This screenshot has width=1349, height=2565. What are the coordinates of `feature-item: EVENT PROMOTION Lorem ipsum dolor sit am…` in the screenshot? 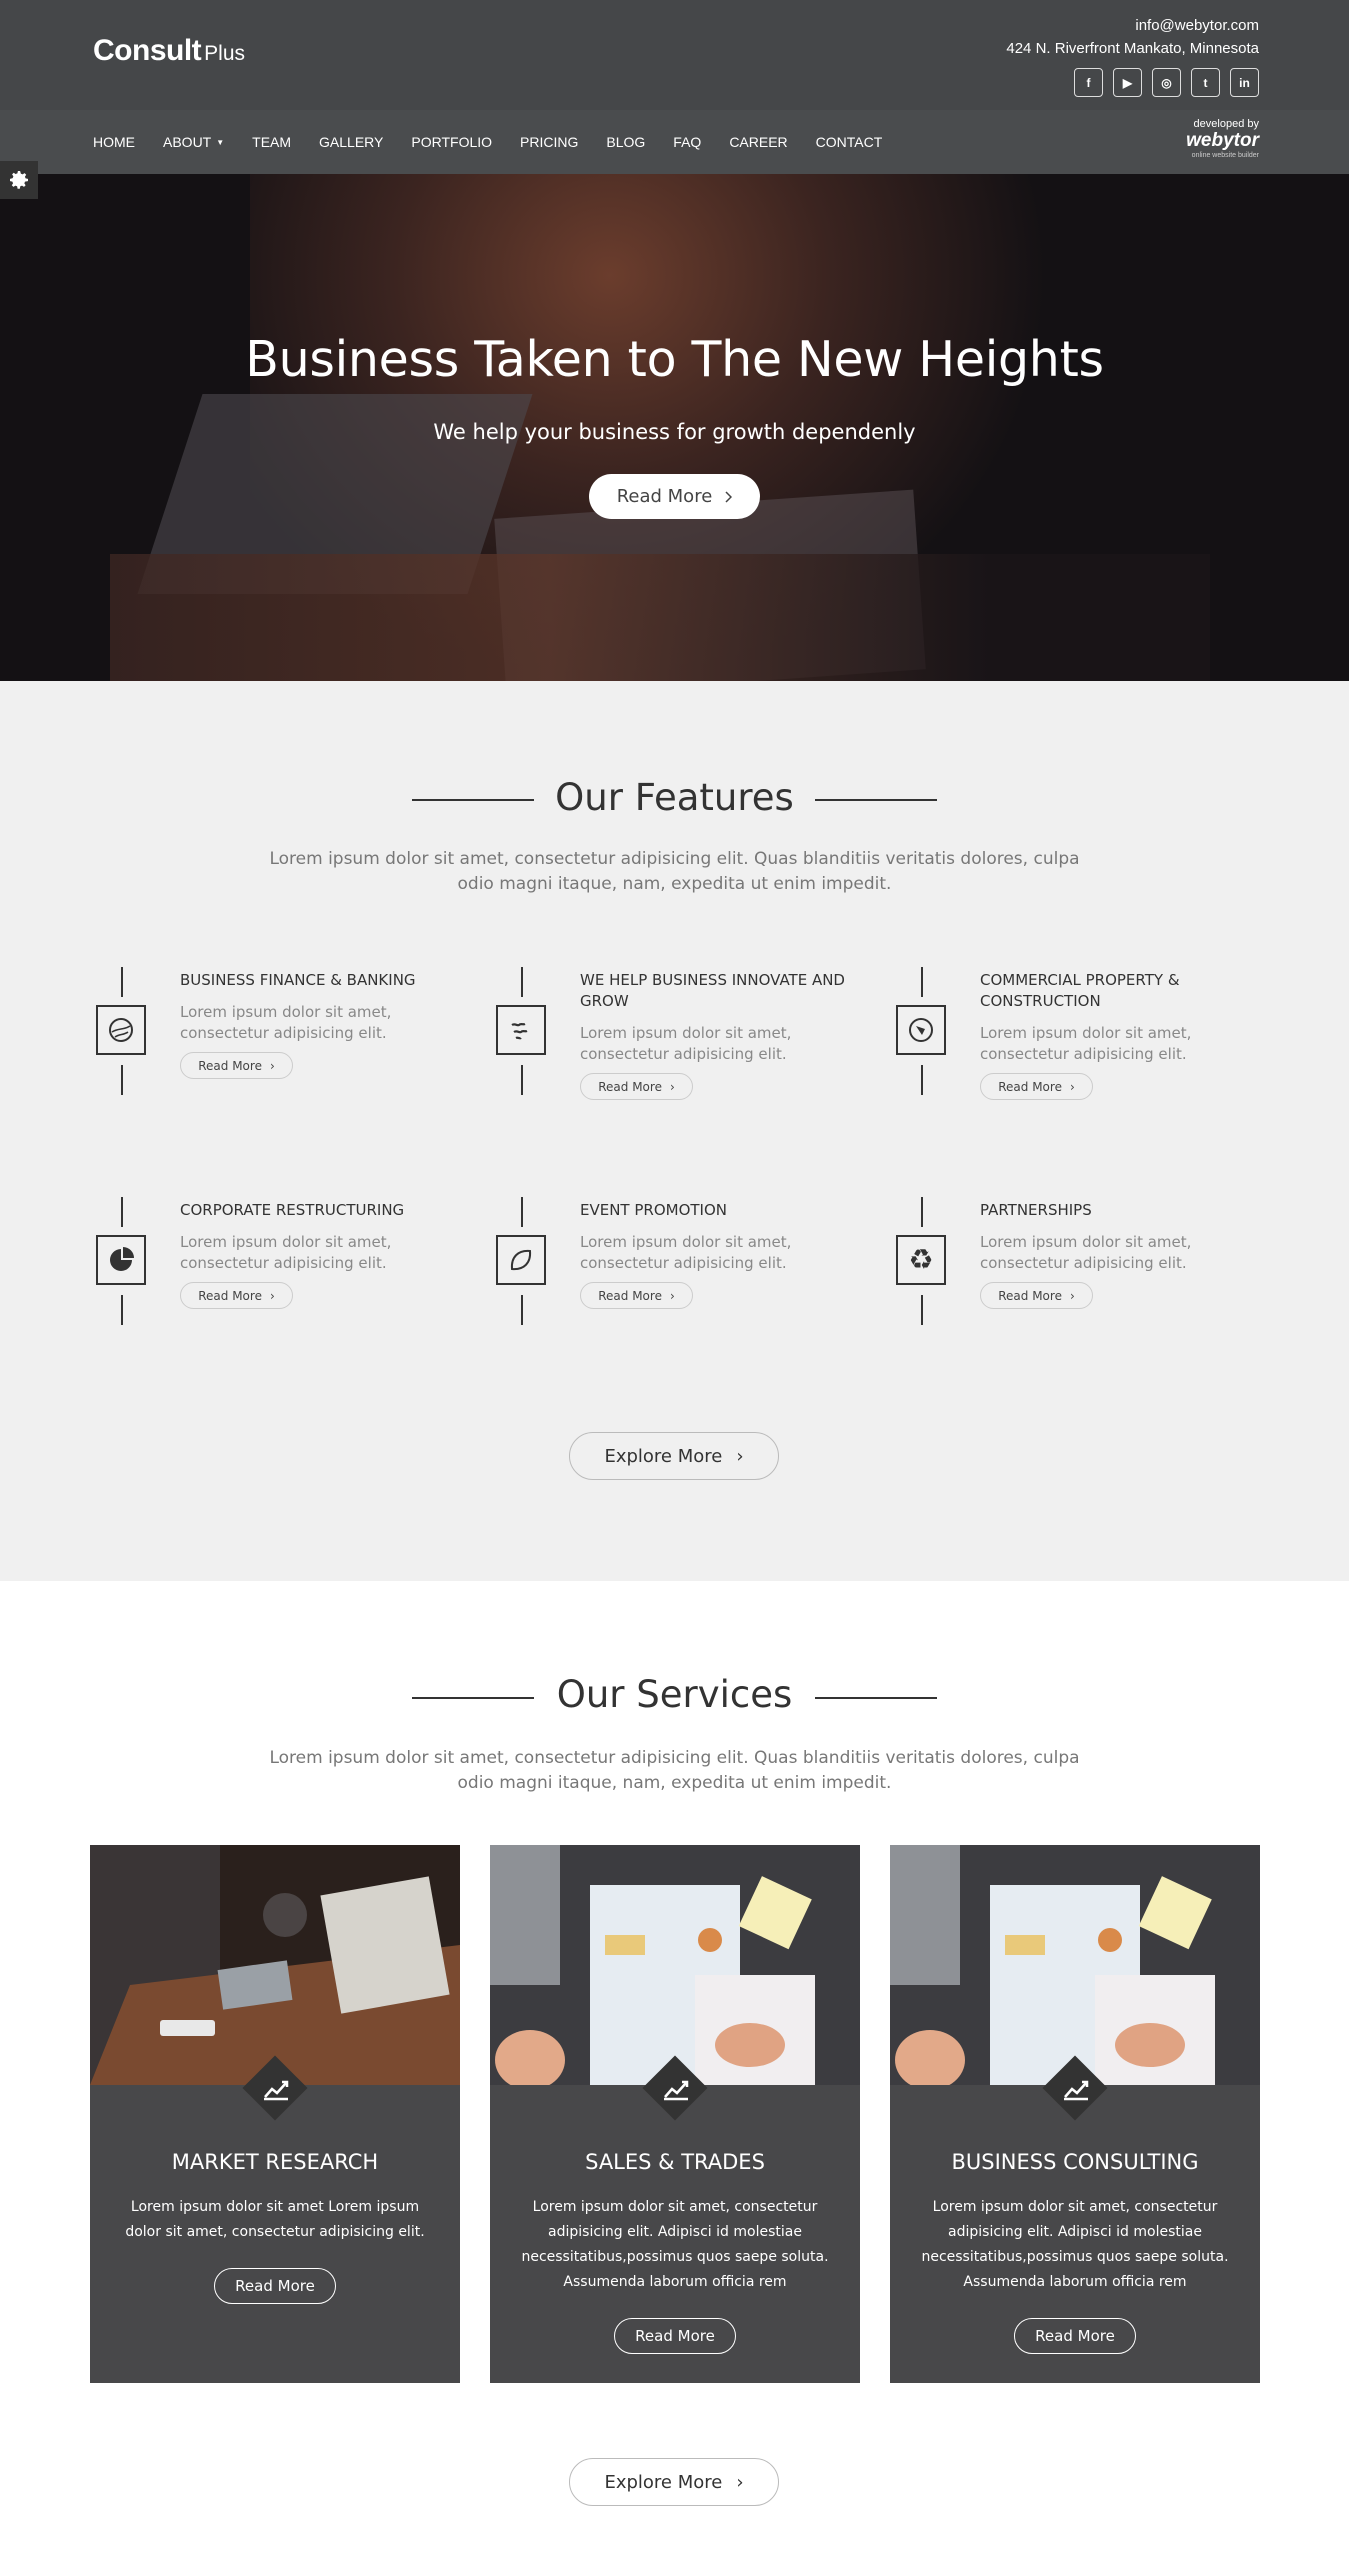 It's located at (673, 1267).